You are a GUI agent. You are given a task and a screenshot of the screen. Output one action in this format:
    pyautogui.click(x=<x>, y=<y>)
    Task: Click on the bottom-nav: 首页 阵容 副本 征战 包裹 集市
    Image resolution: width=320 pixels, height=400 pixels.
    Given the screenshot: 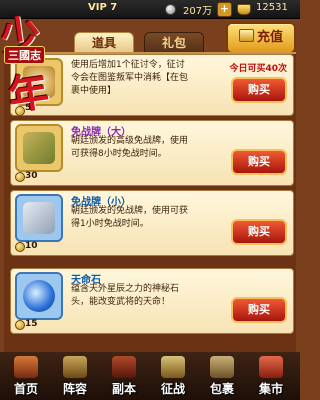 What is the action you would take?
    pyautogui.click(x=150, y=376)
    